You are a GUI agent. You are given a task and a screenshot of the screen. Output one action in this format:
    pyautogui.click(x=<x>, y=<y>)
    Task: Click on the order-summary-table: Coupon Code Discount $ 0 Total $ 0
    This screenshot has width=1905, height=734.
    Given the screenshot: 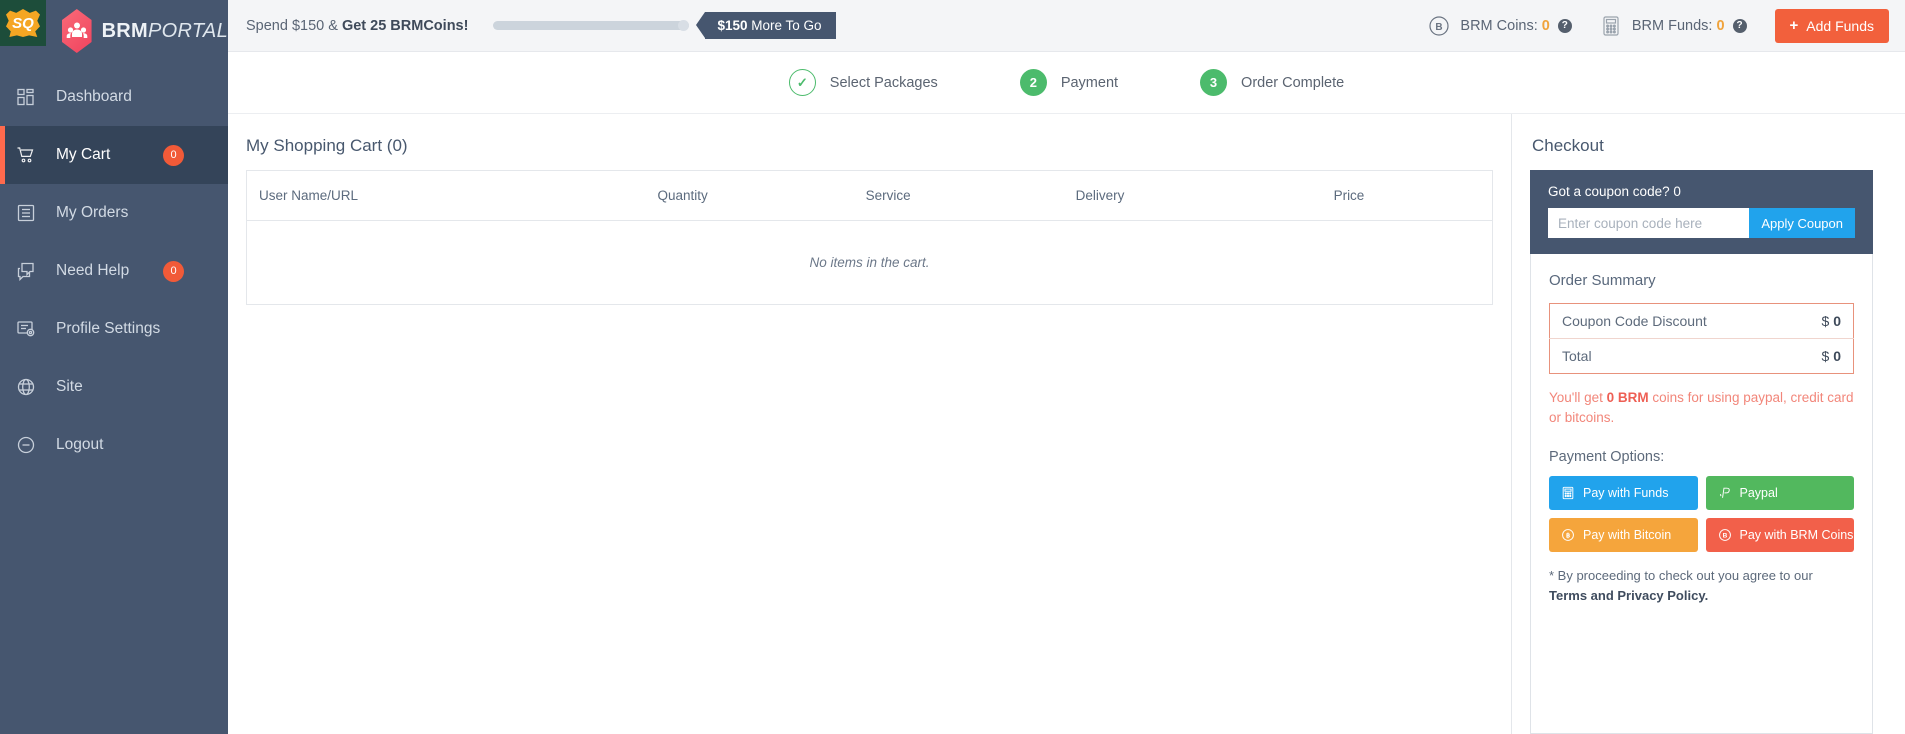 What is the action you would take?
    pyautogui.click(x=1701, y=338)
    